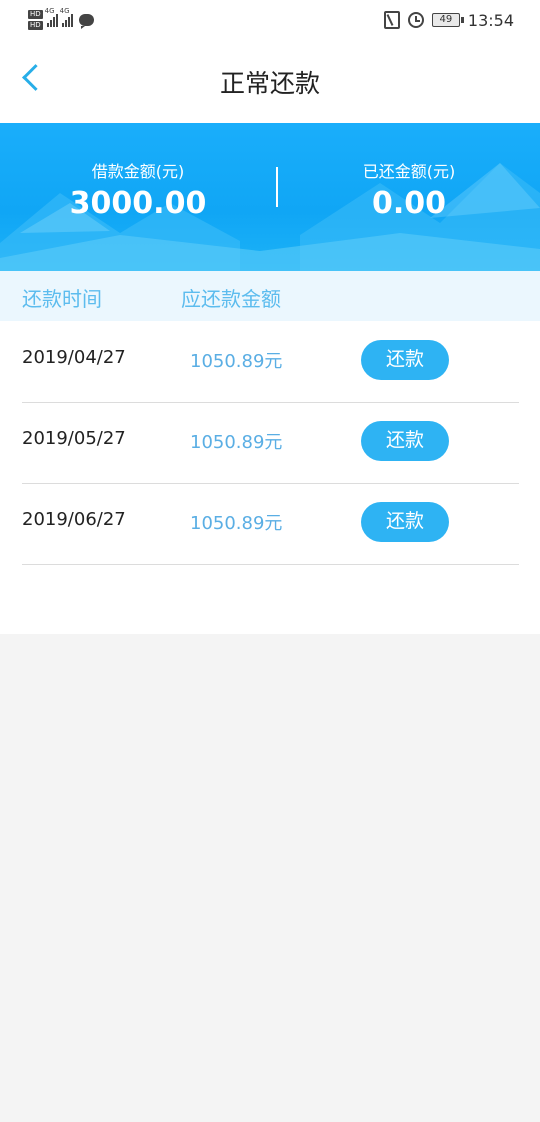  I want to click on table-row: 2019/05/27 1050.89元 还款, so click(270, 443).